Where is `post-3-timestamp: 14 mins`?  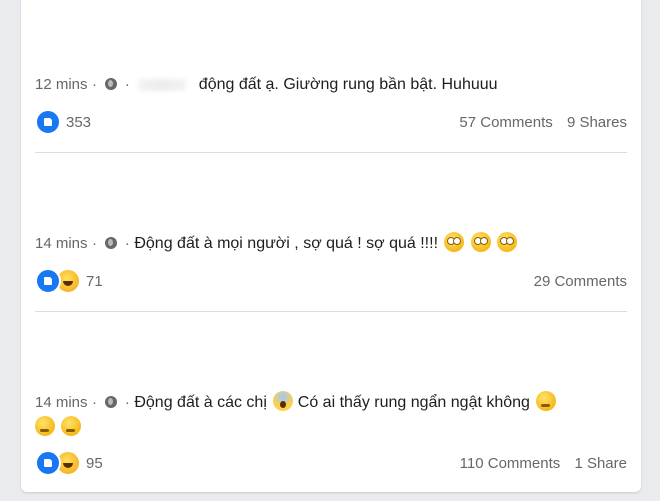 post-3-timestamp: 14 mins is located at coordinates (61, 402).